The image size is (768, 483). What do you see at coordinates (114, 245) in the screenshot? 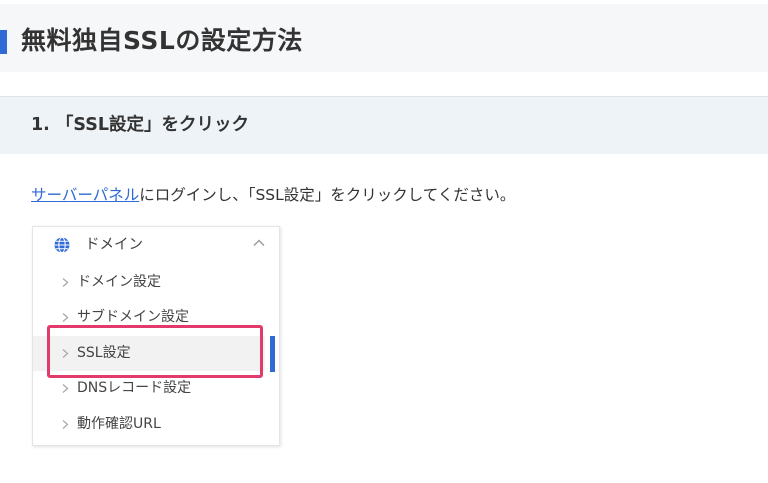
I see `menu-section-label: ドメイン` at bounding box center [114, 245].